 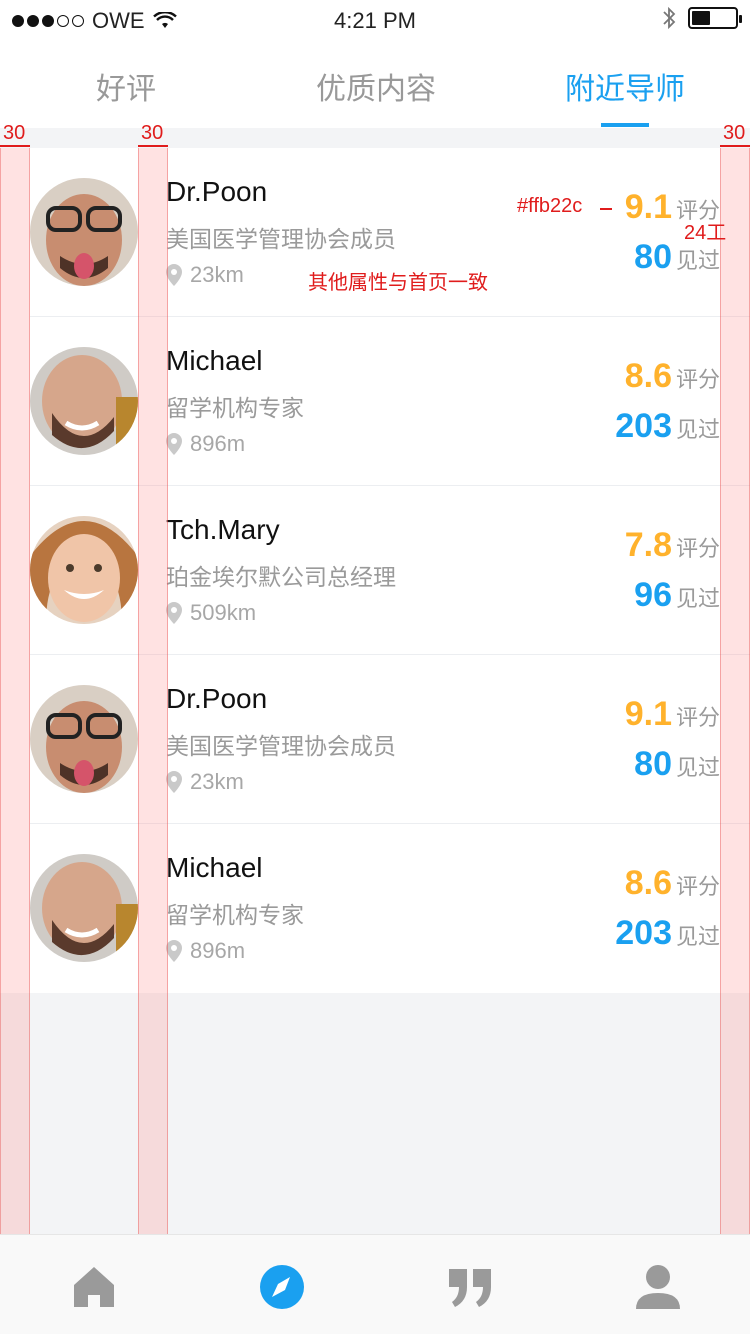 What do you see at coordinates (282, 1287) in the screenshot?
I see `compass-icon` at bounding box center [282, 1287].